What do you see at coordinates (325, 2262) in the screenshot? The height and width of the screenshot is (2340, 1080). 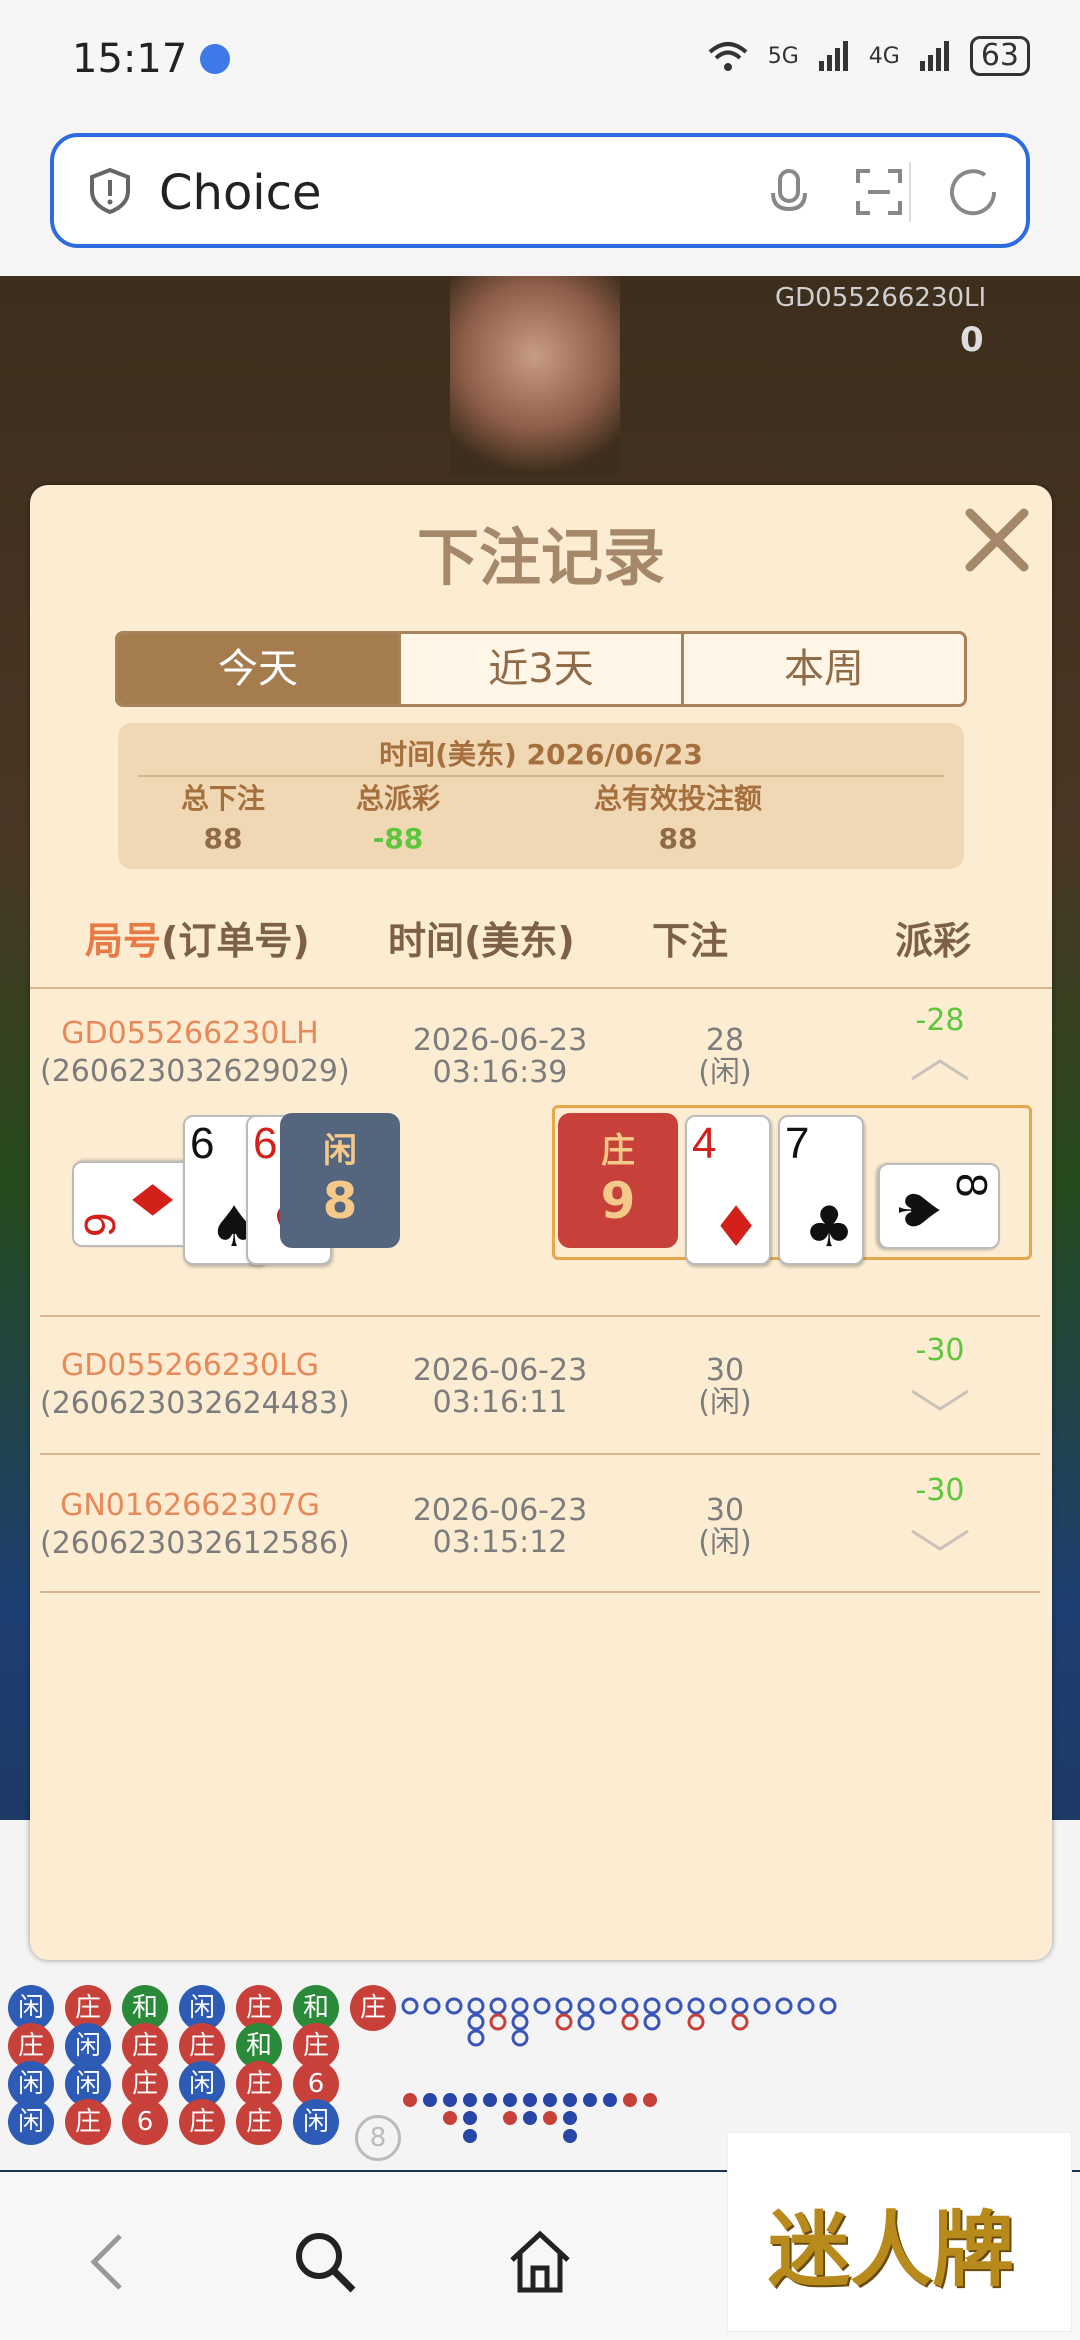 I see `search-icon` at bounding box center [325, 2262].